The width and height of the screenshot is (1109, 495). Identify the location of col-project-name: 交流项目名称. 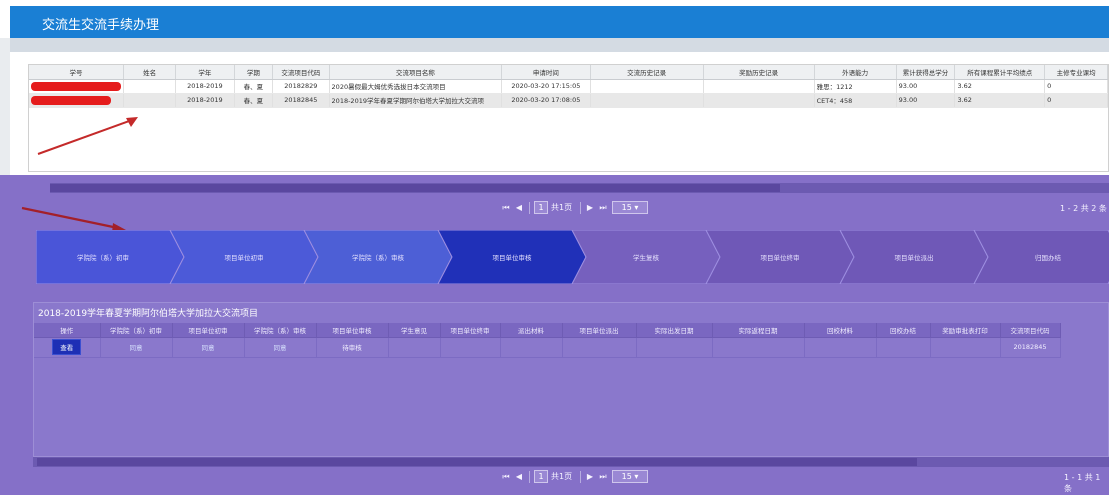
(416, 72).